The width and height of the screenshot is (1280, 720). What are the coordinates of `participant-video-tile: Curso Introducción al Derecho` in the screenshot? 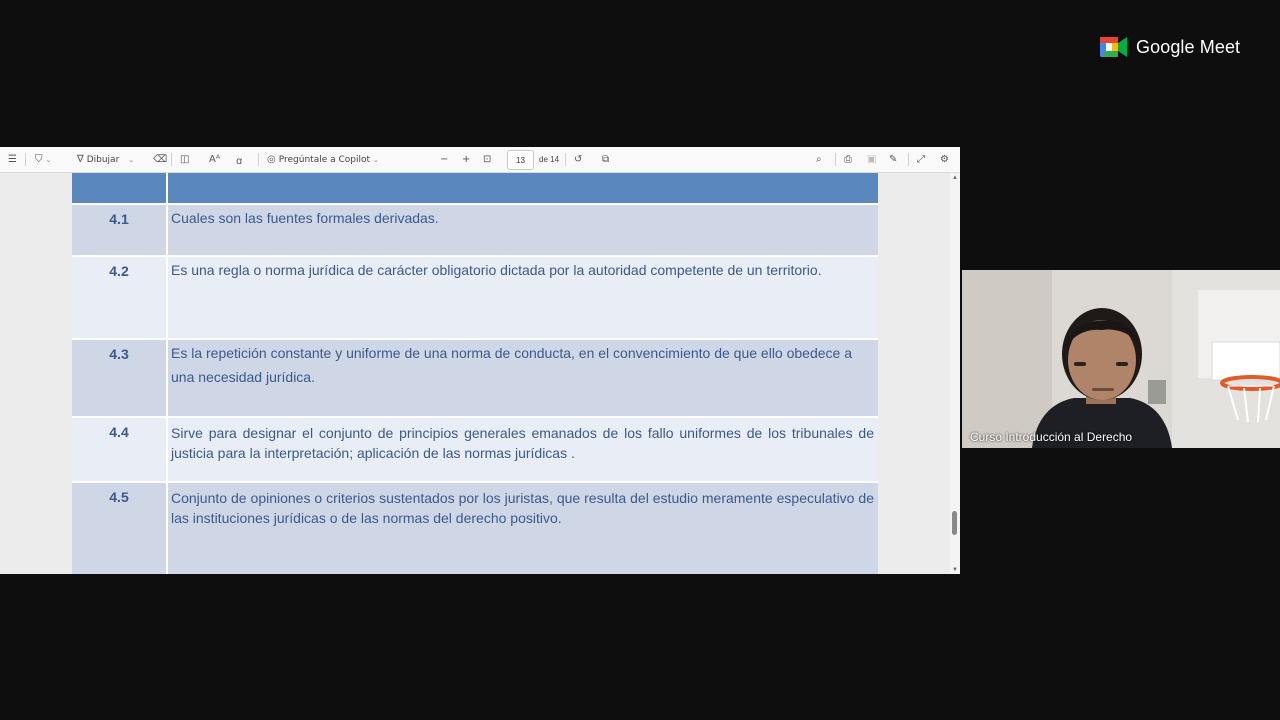 It's located at (1121, 359).